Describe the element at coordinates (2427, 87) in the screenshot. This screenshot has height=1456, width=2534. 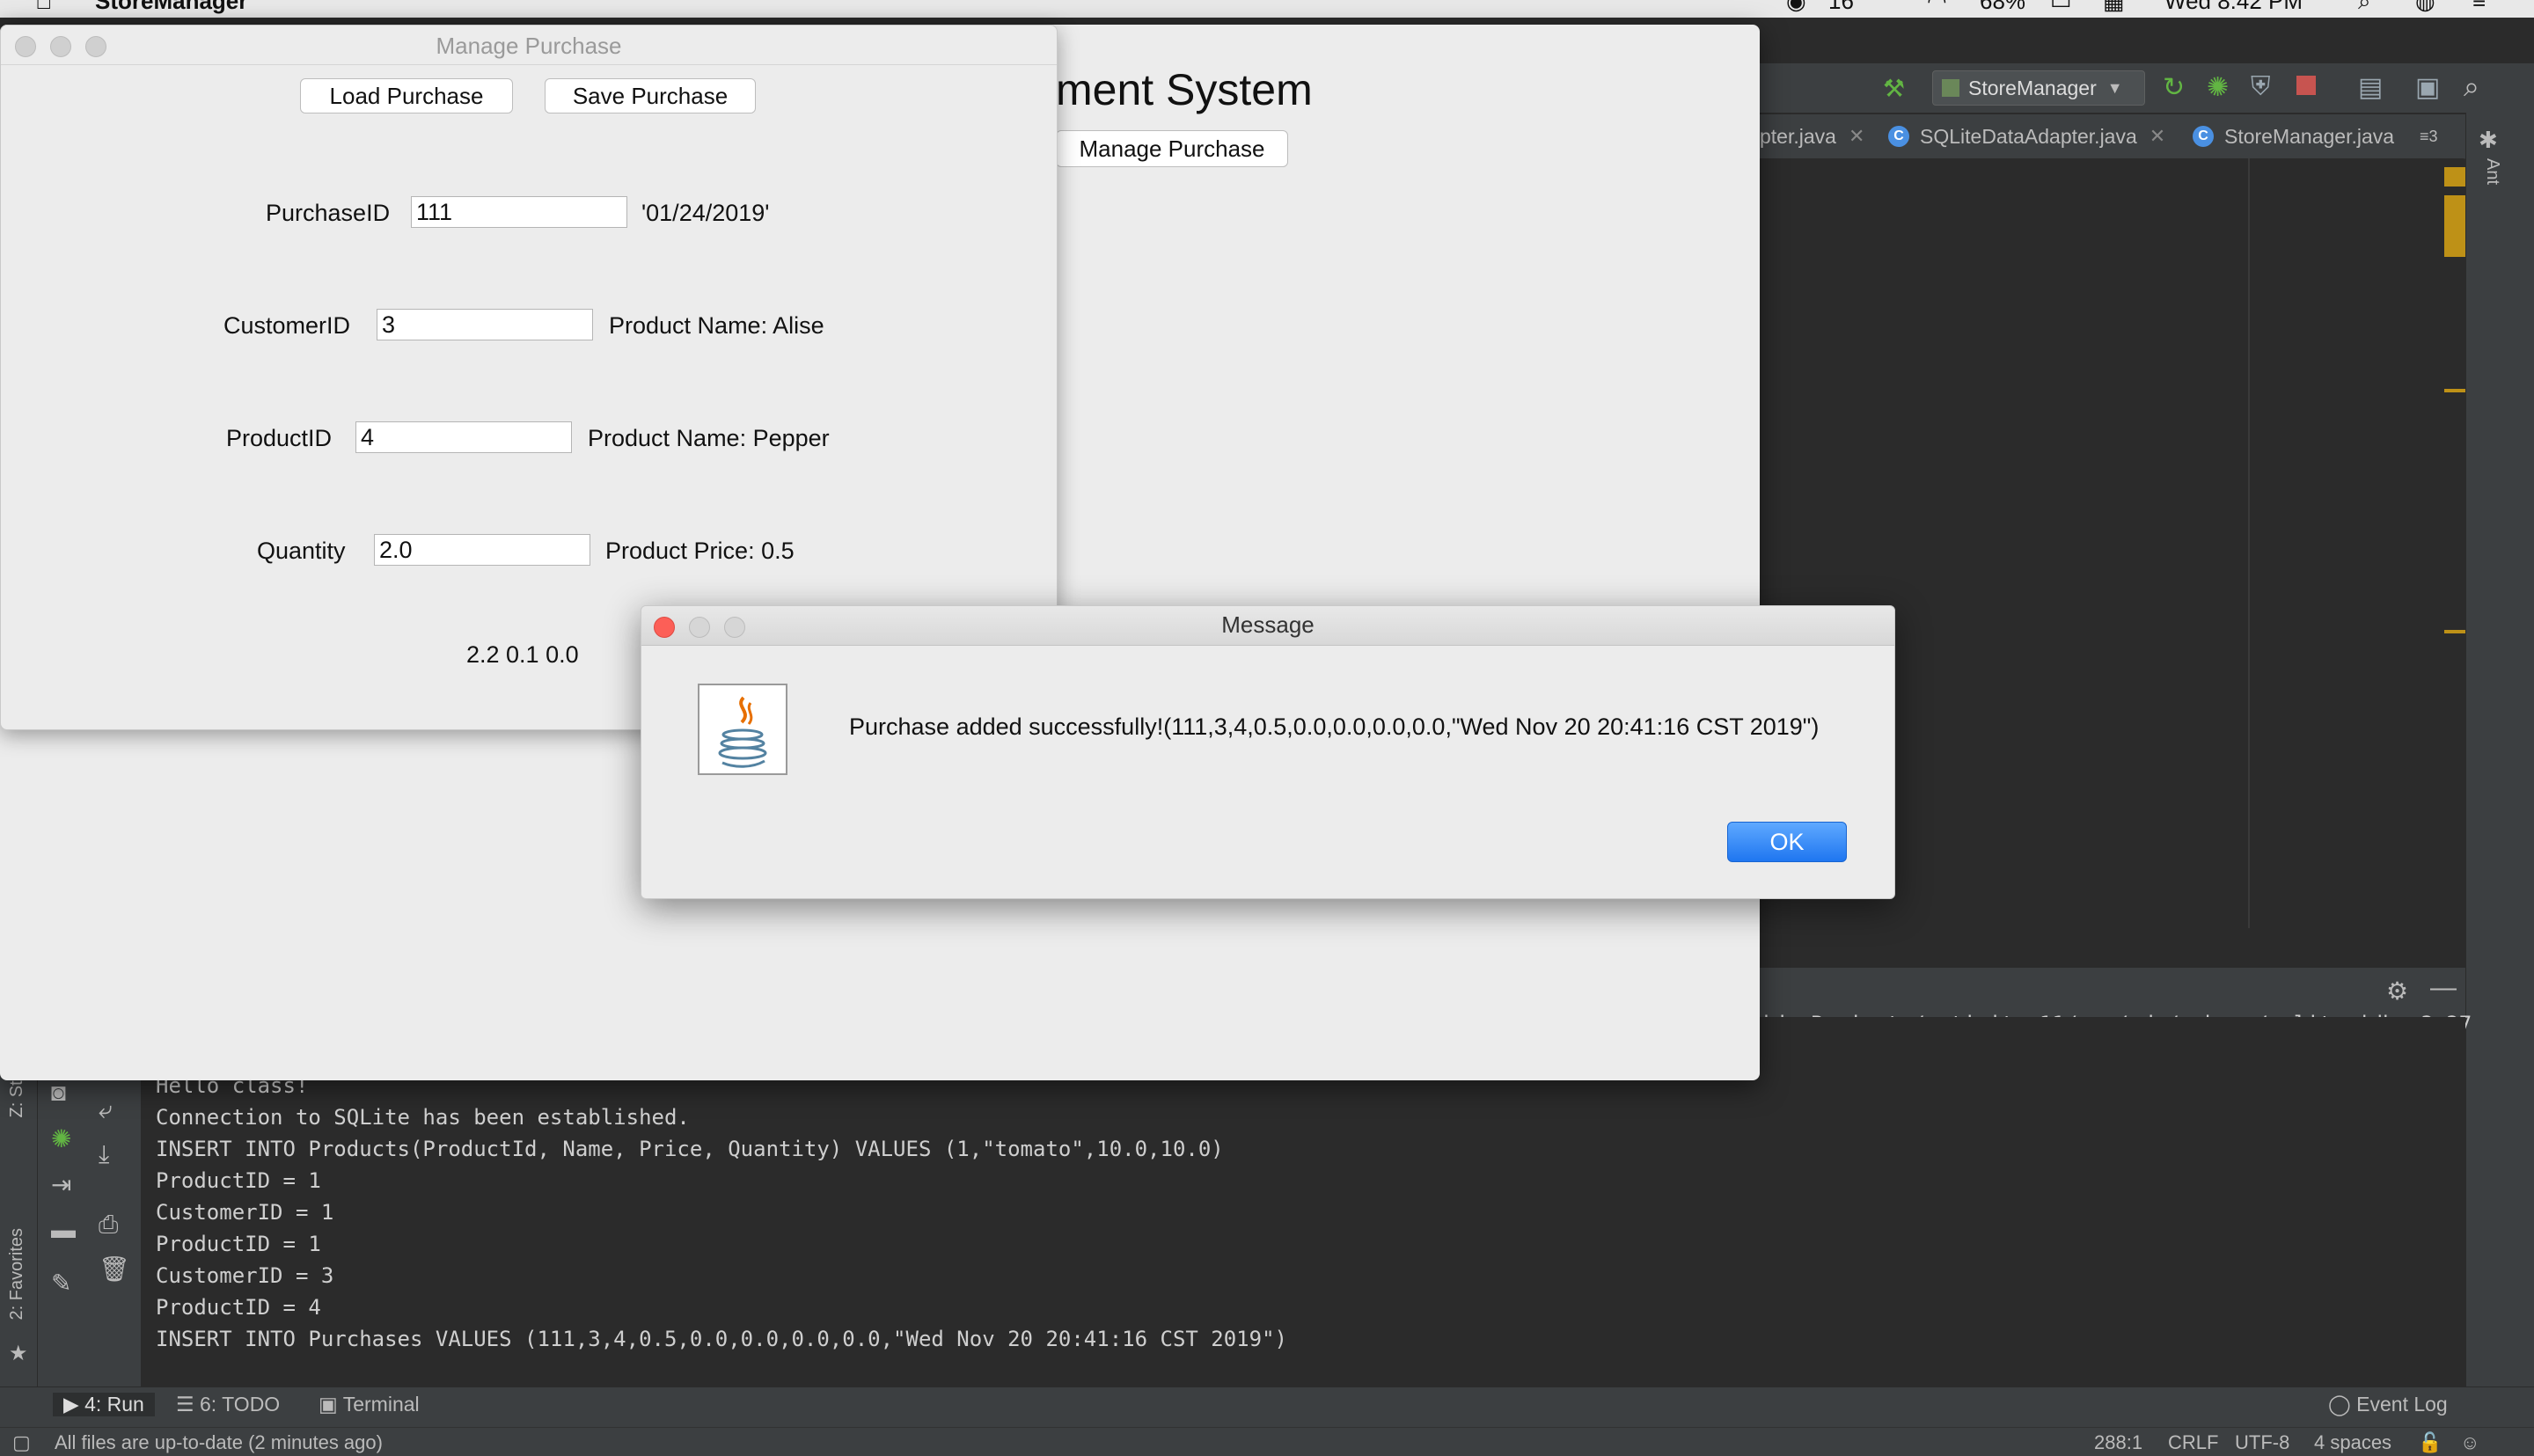
I see `terminal-window-icon: ▣` at that location.